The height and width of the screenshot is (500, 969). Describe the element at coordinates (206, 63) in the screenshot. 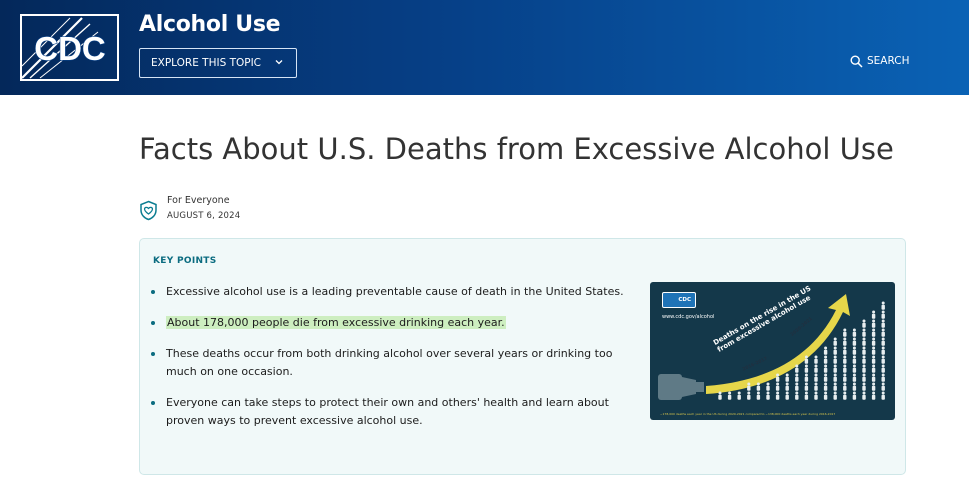

I see `explore-topic-label: EXPLORE THIS TOPIC` at that location.